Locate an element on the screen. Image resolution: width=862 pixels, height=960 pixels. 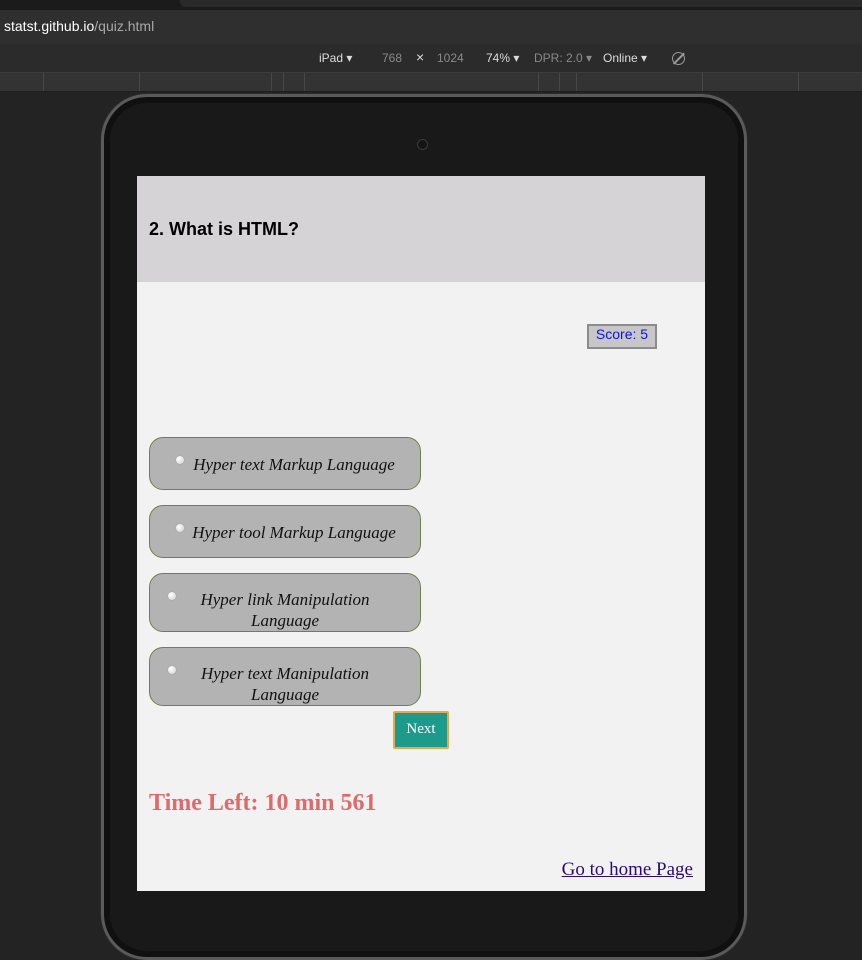
question-header: 2. What is HTML? is located at coordinates (421, 229).